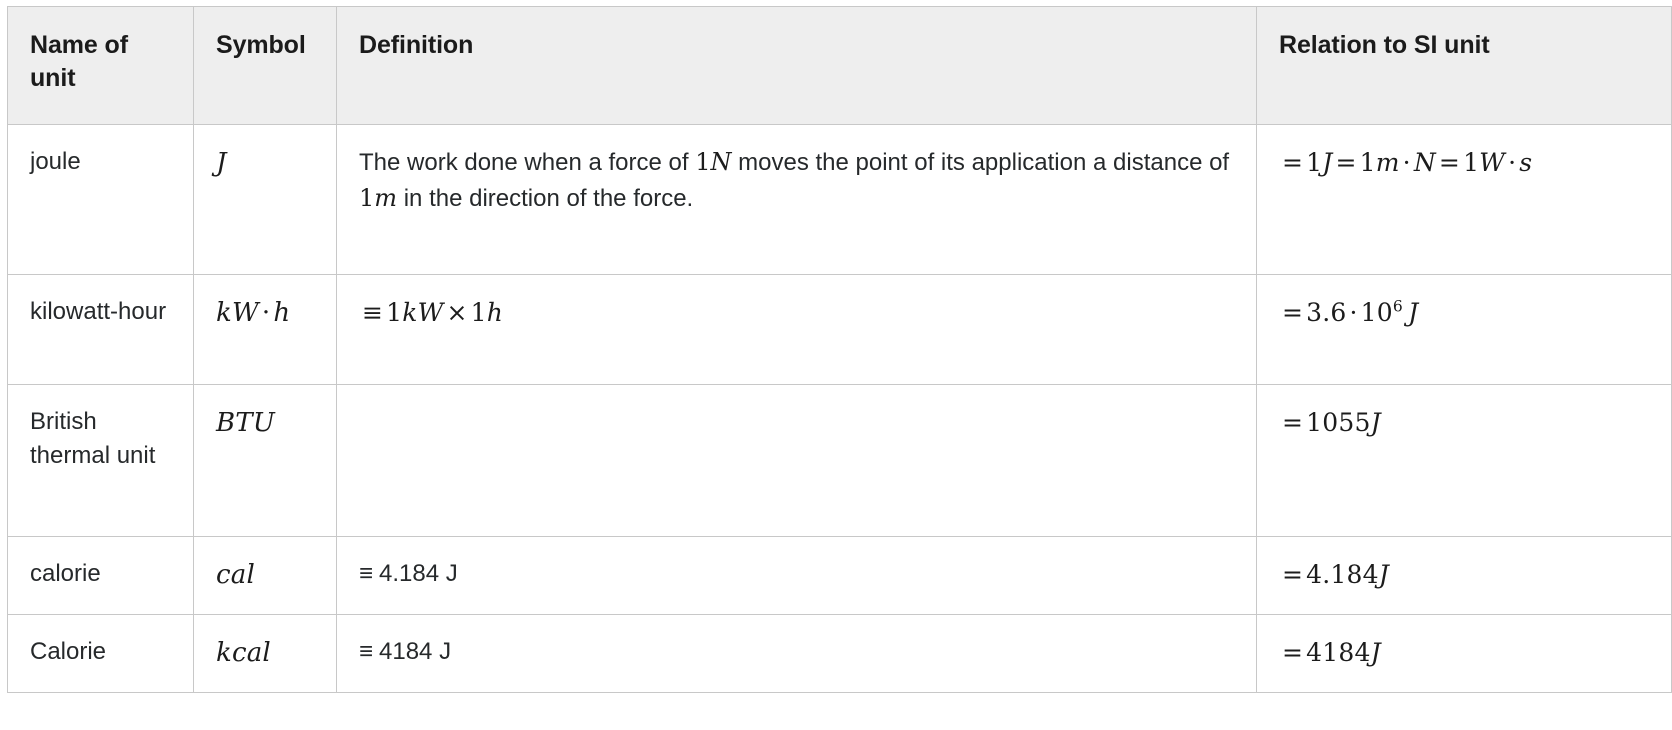  Describe the element at coordinates (235, 575) in the screenshot. I see `symbol-math-calorie: cal` at that location.